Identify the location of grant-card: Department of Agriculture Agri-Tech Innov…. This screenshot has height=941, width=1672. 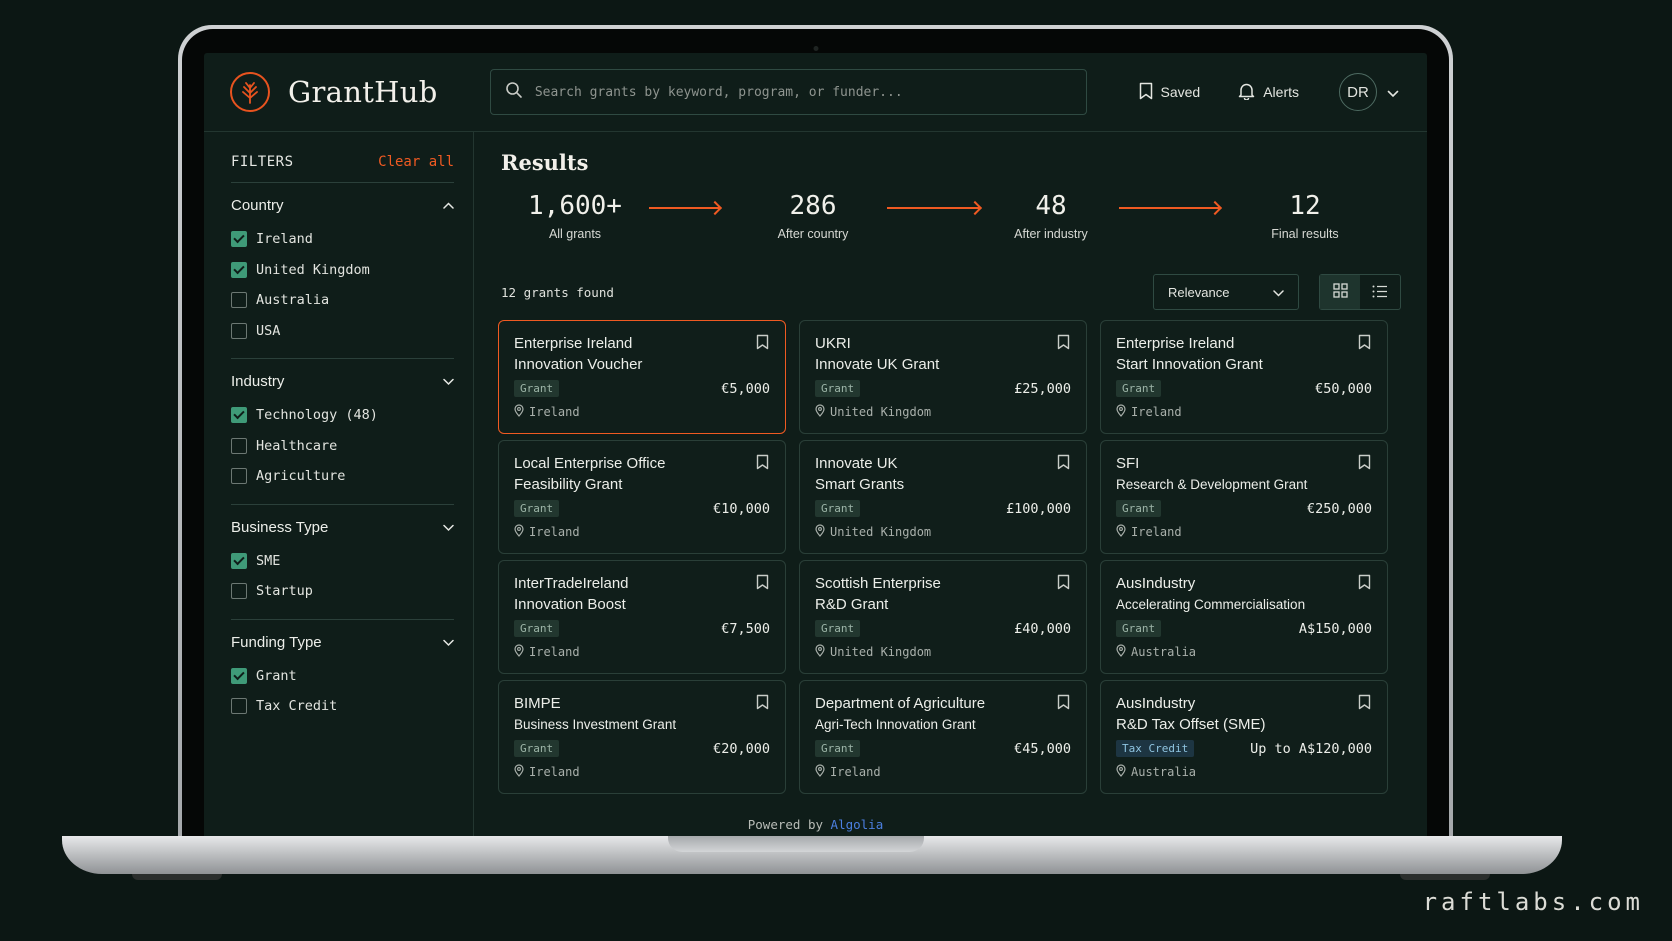
(943, 737).